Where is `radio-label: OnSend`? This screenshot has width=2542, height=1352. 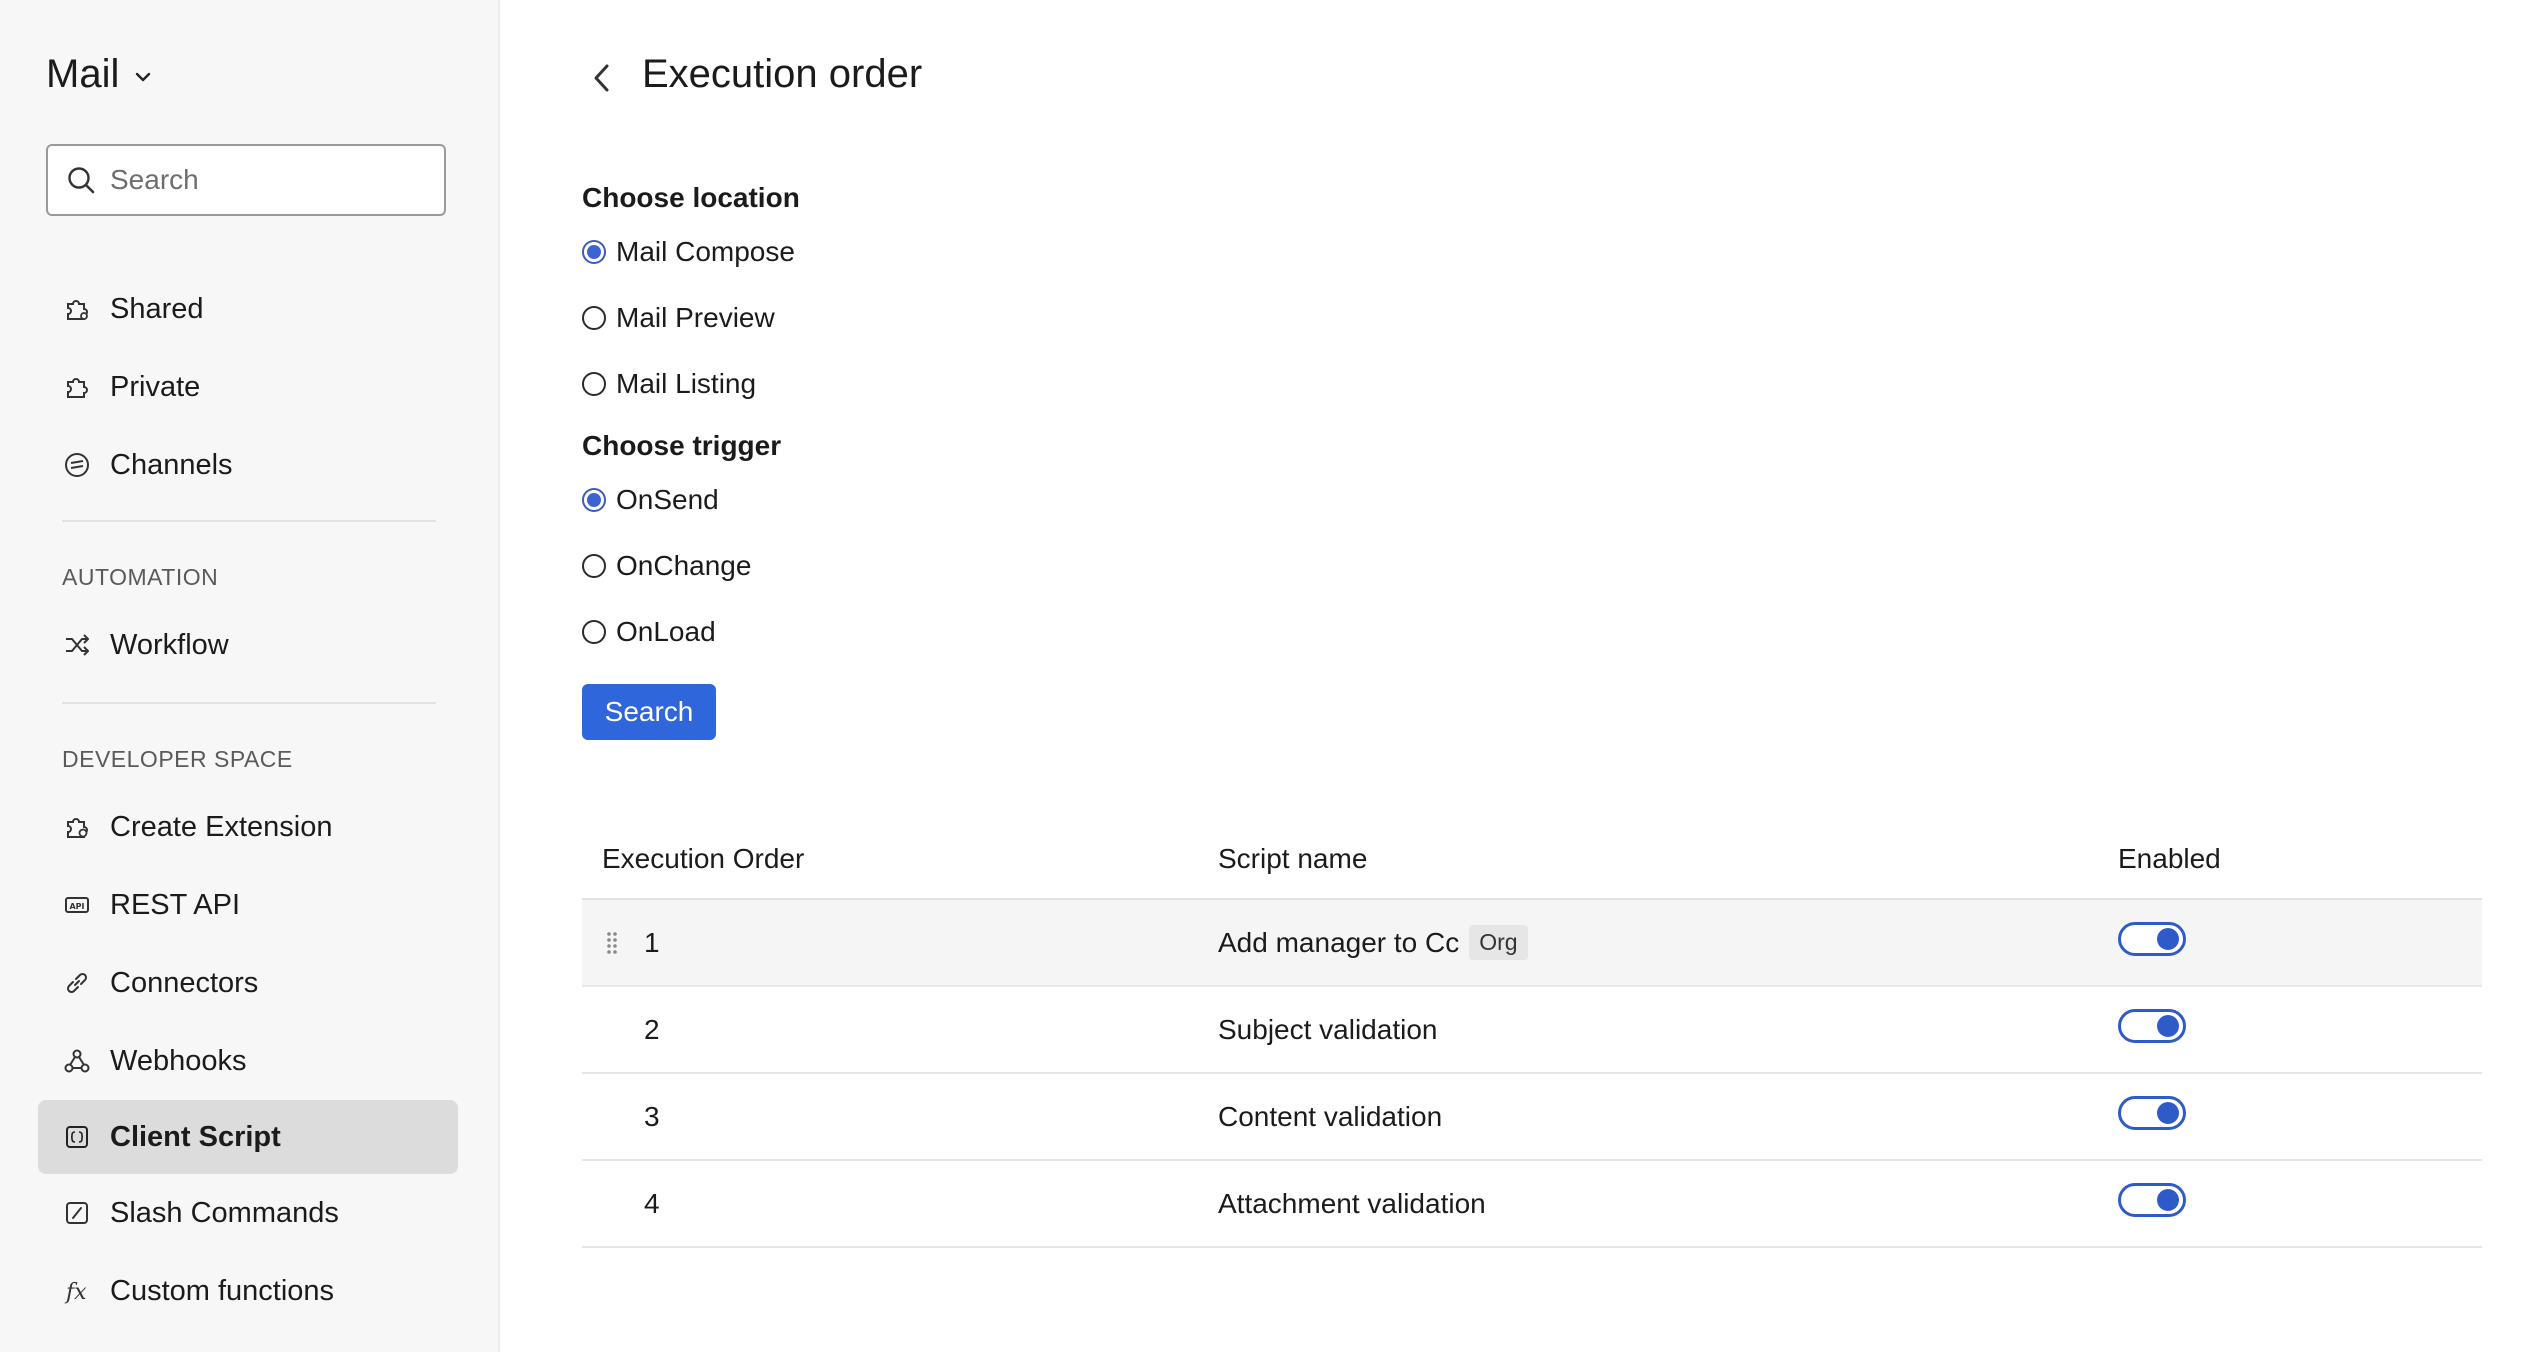 radio-label: OnSend is located at coordinates (667, 499).